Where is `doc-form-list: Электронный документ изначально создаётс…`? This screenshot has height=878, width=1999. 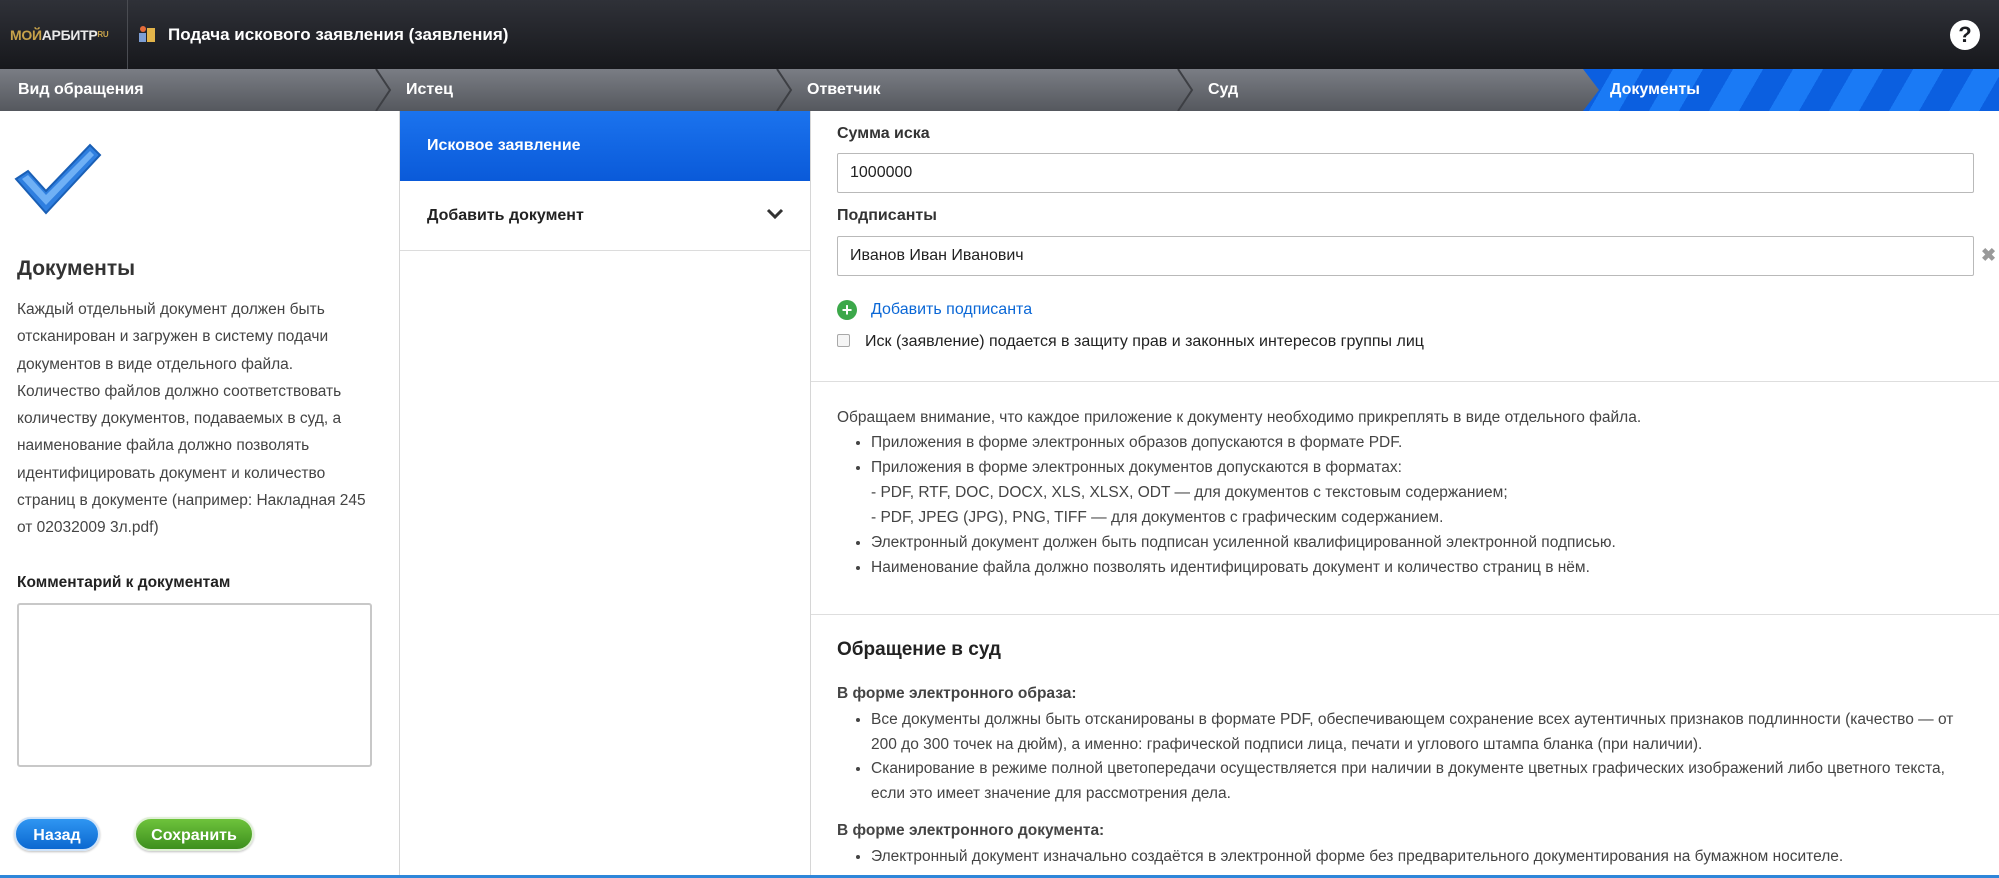 doc-form-list: Электронный документ изначально создаётс… is located at coordinates (1407, 857).